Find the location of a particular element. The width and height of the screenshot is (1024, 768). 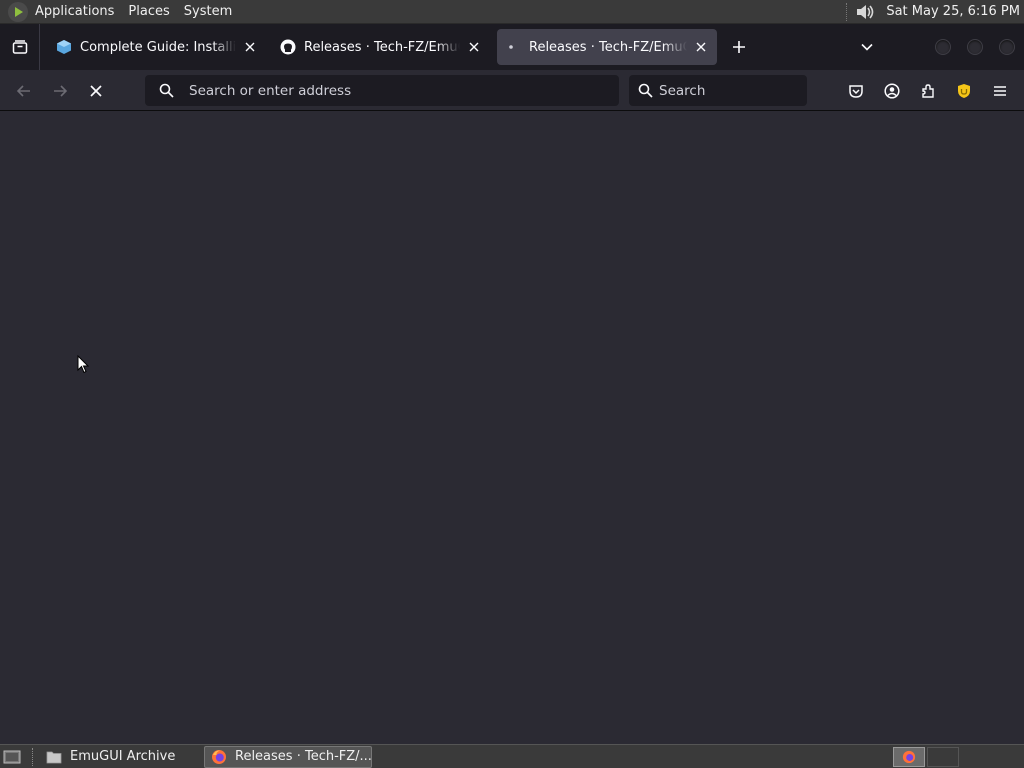

account-icon is located at coordinates (892, 91).